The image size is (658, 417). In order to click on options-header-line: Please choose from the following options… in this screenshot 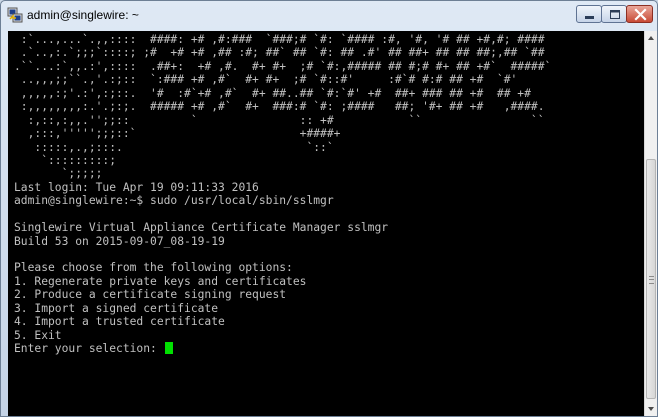, I will do `click(153, 268)`.